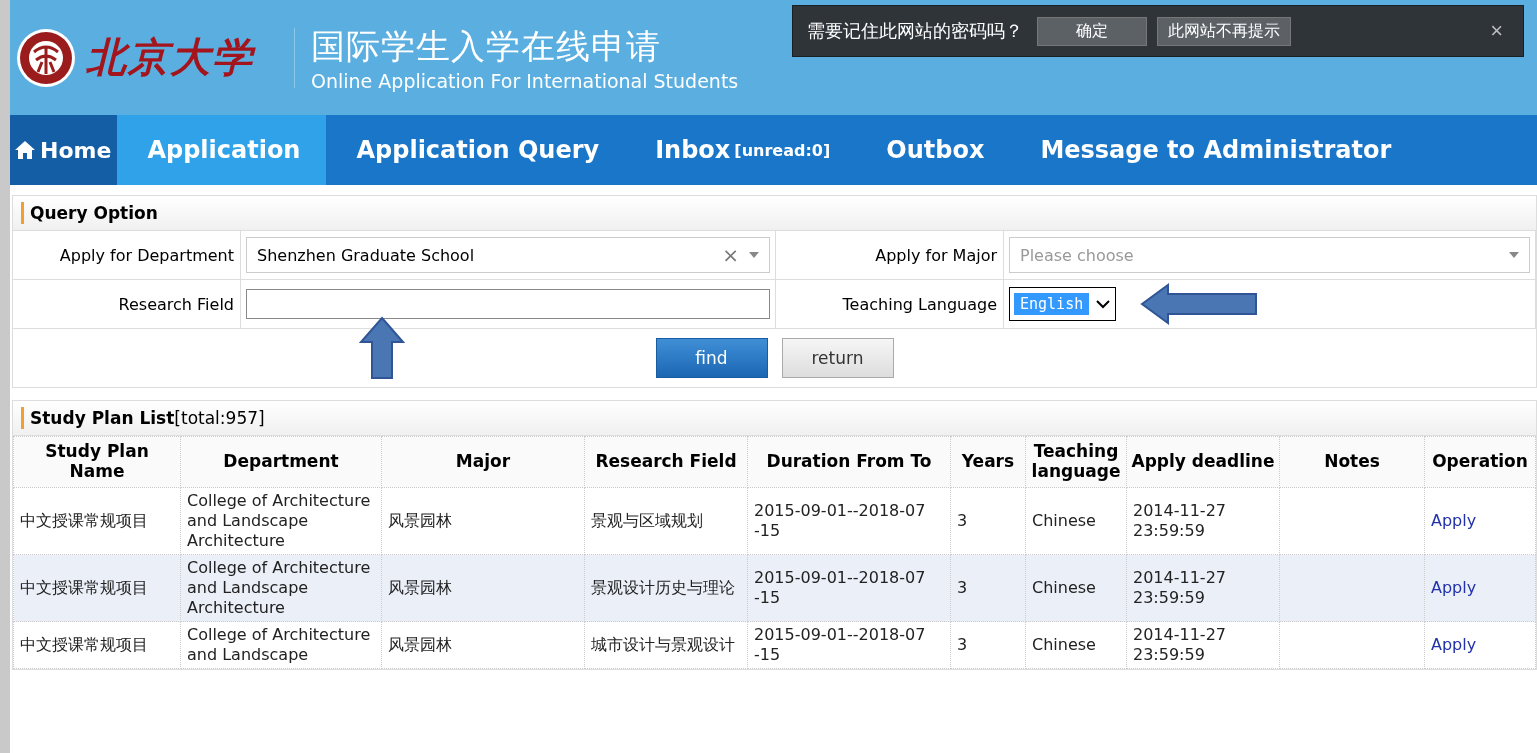 The width and height of the screenshot is (1537, 753). Describe the element at coordinates (741, 150) in the screenshot. I see `nav-tab: Inbox [unread:0]` at that location.